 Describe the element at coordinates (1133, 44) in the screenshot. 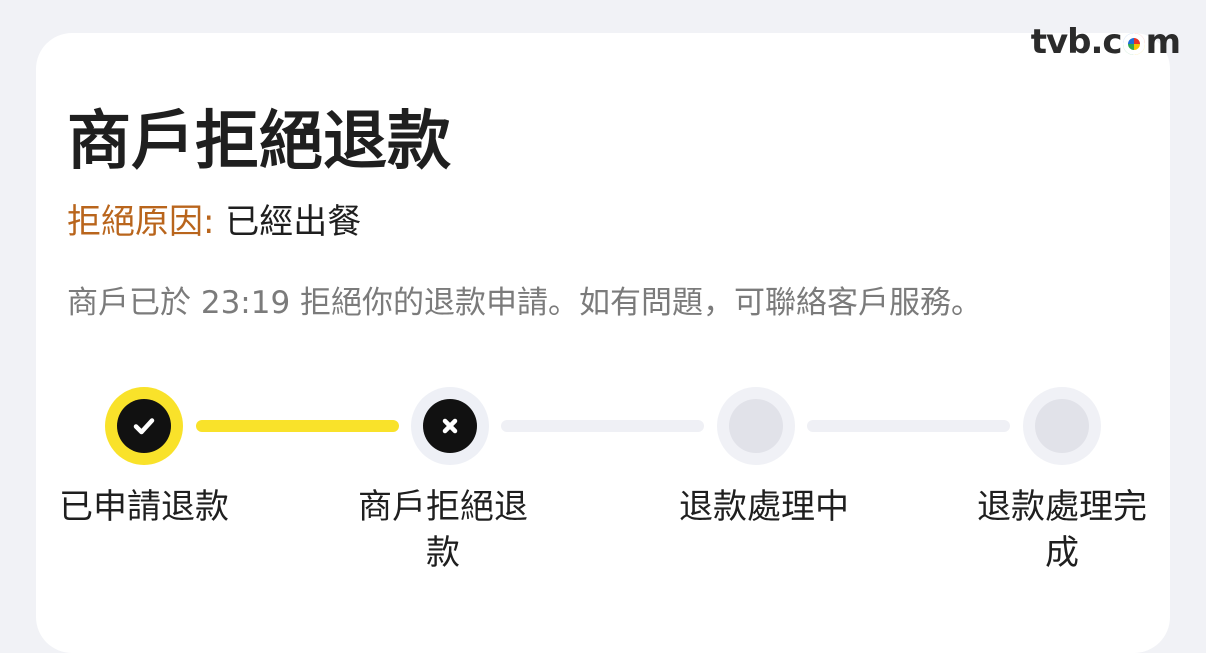

I see `logo-dot-icon` at that location.